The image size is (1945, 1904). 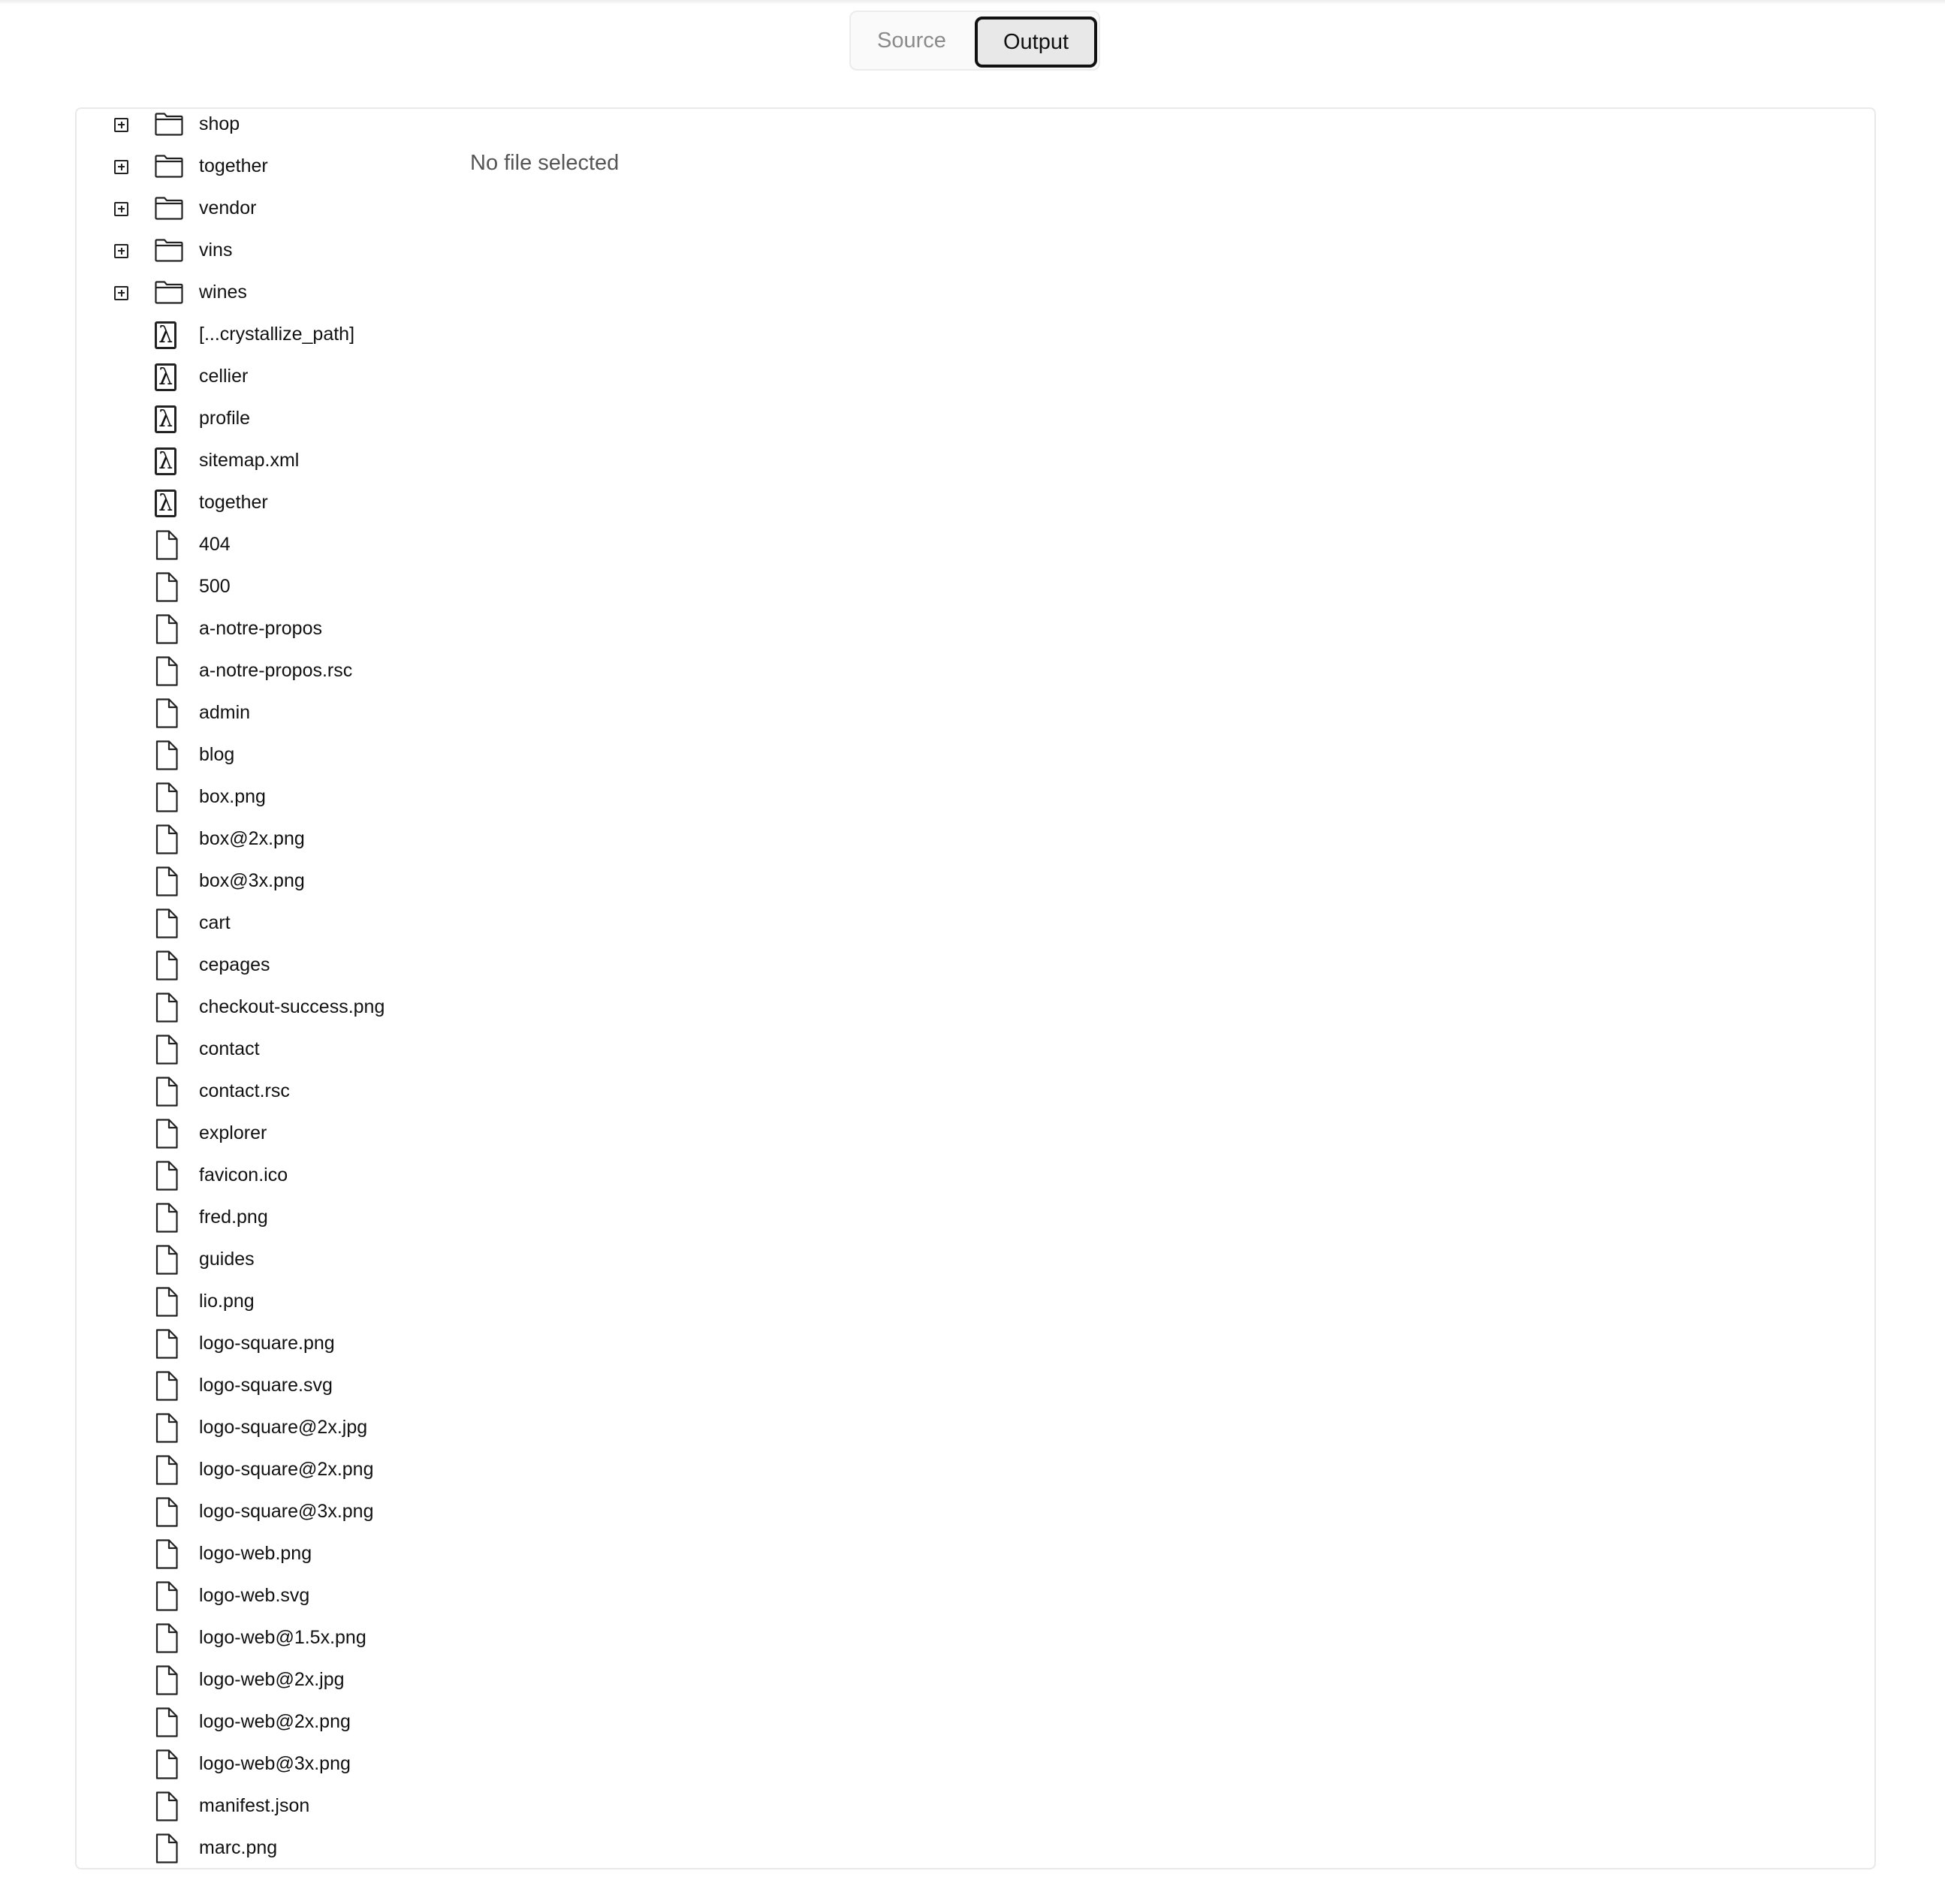 What do you see at coordinates (220, 123) in the screenshot?
I see `tree-item-label: shop` at bounding box center [220, 123].